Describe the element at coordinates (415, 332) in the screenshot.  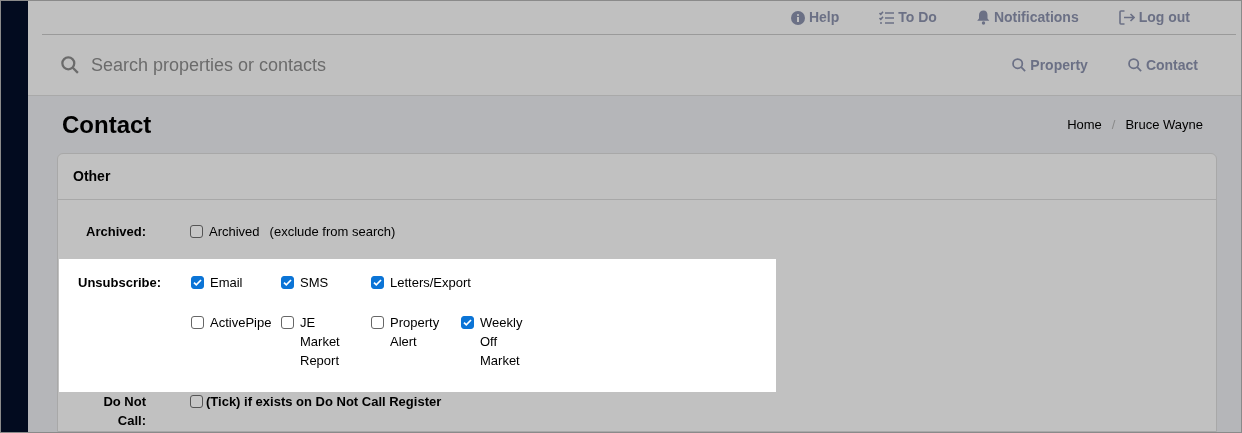
I see `checkbox-label: Property Alert` at that location.